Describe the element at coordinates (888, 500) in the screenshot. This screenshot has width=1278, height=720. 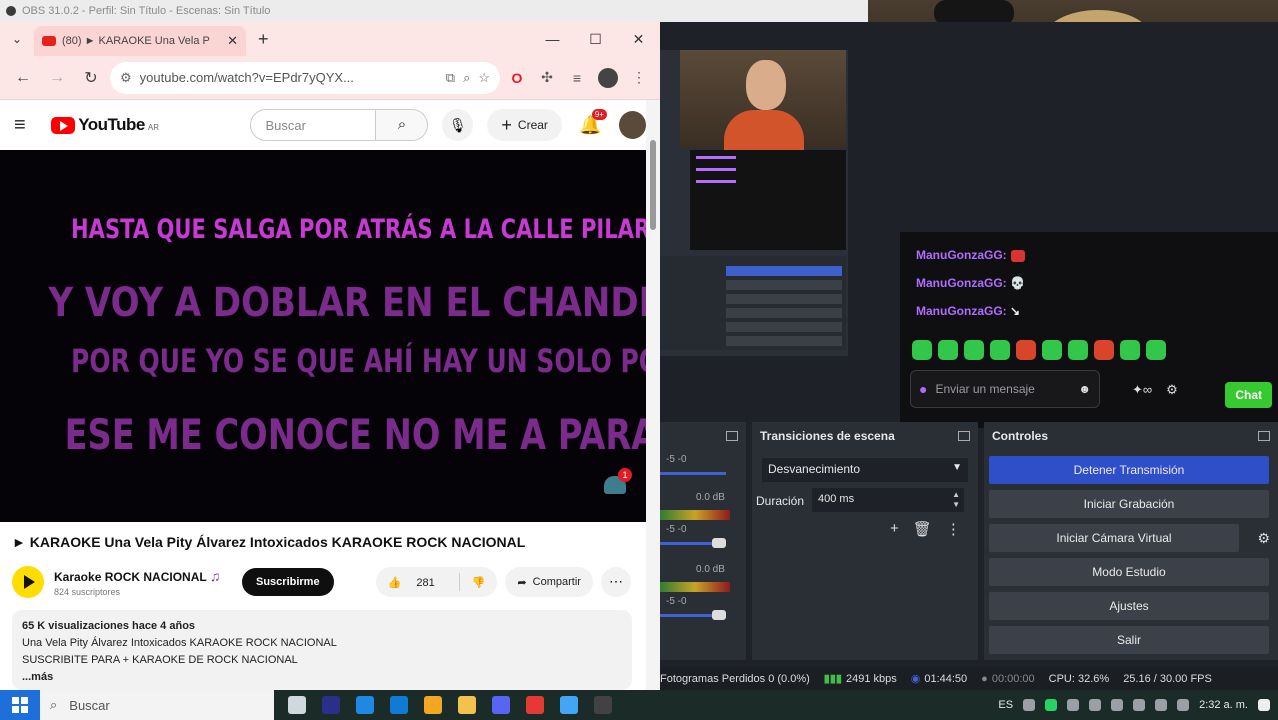
I see `duration-input: 400 ms ▲ ▼` at that location.